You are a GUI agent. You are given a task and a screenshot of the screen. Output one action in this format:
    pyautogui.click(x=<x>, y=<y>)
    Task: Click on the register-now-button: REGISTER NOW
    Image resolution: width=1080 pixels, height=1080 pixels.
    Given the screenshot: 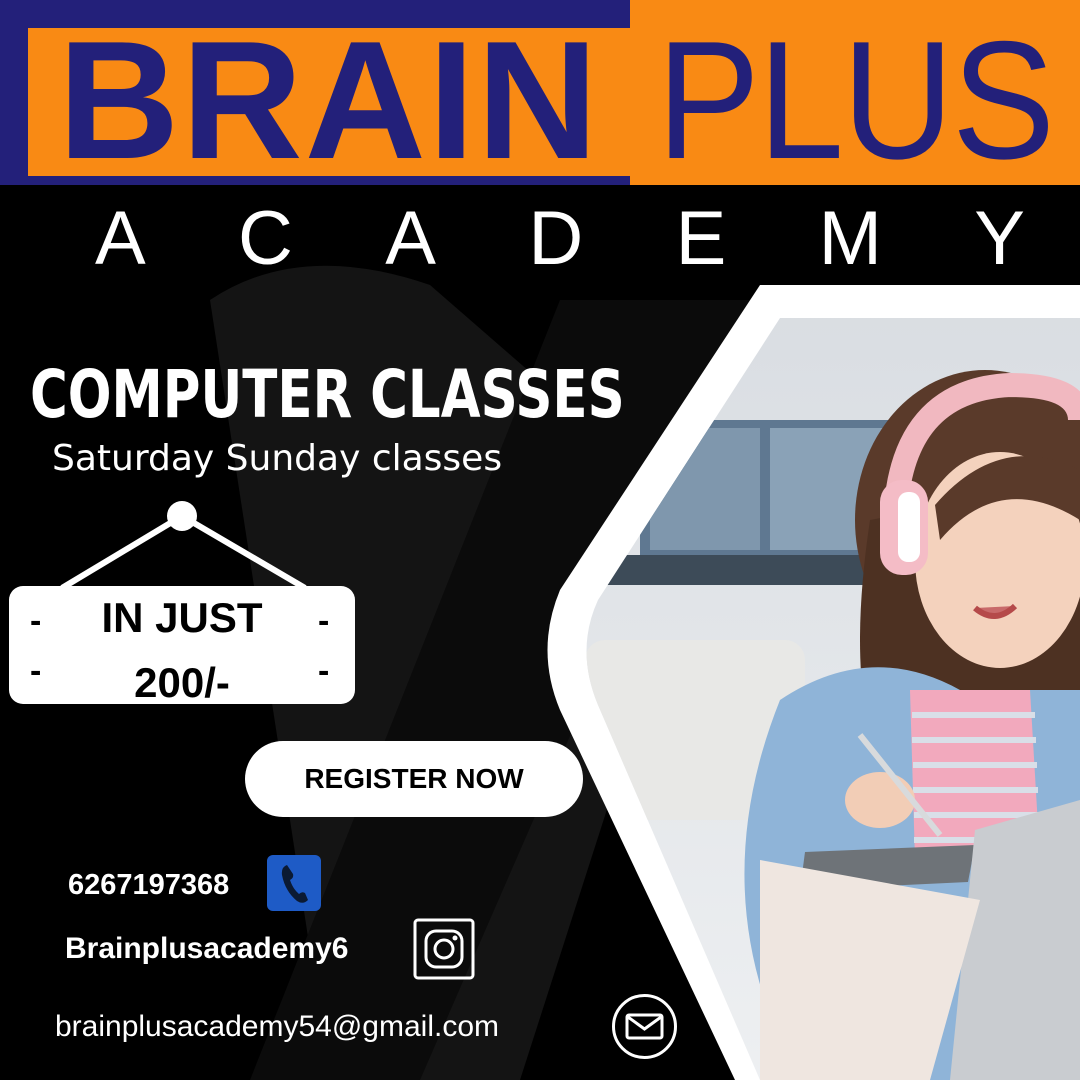 What is the action you would take?
    pyautogui.click(x=414, y=779)
    